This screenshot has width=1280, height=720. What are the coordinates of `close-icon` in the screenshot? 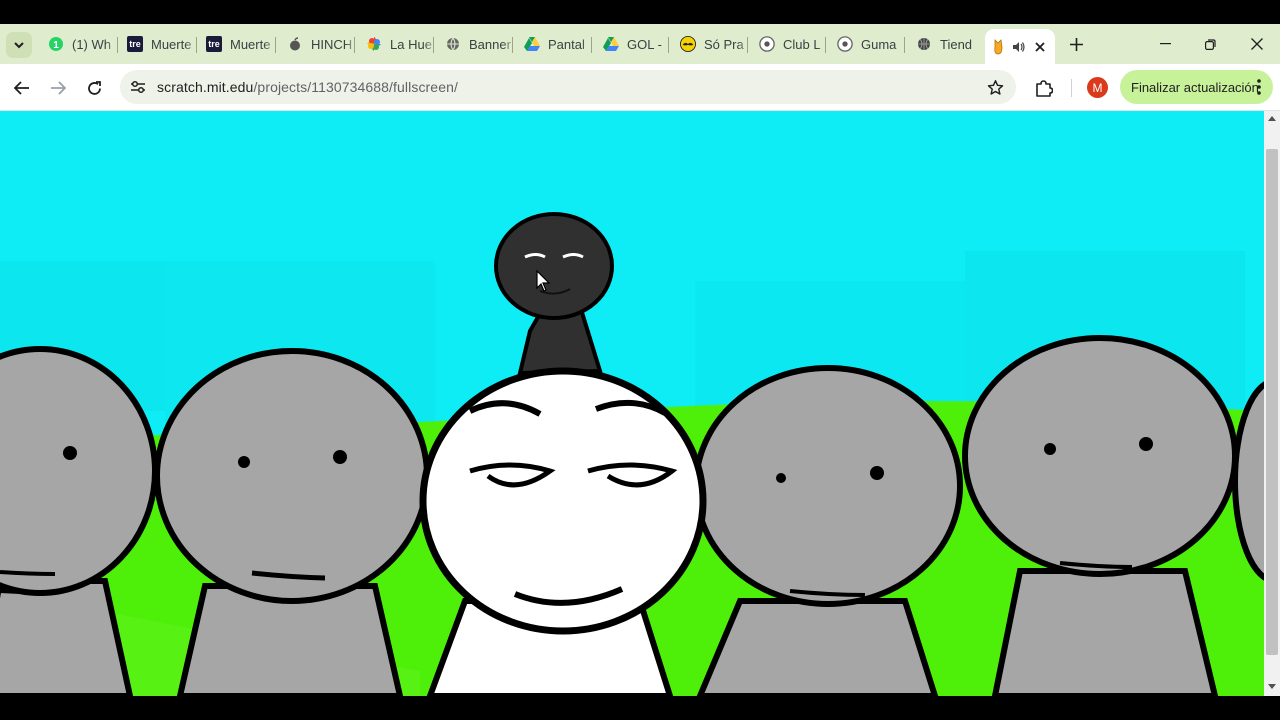 It's located at (1257, 44).